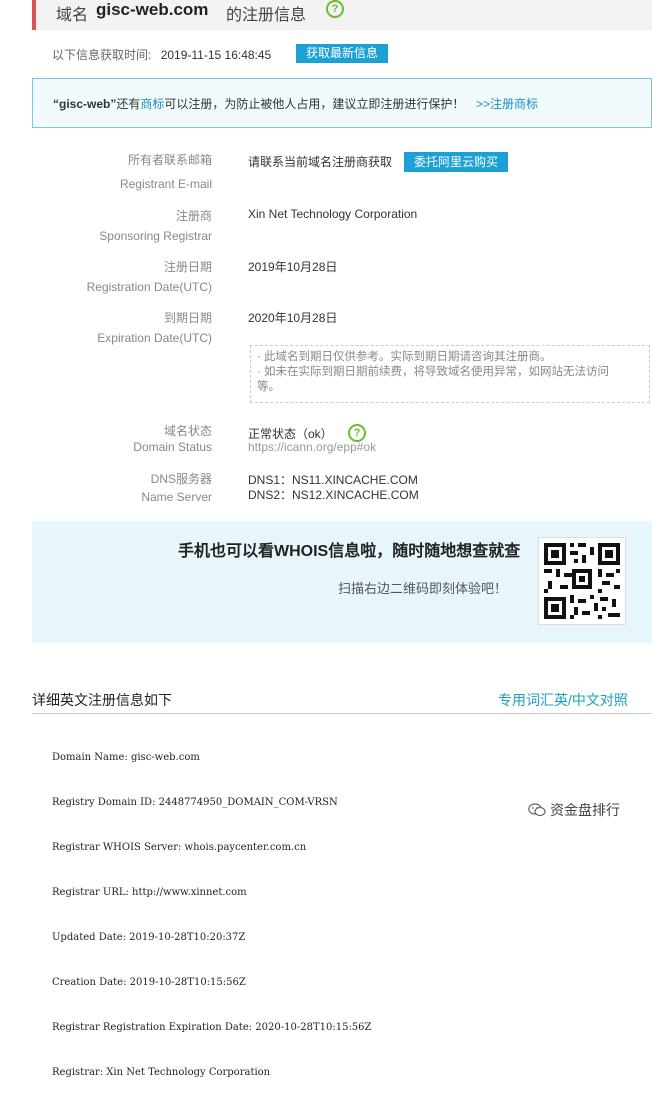 This screenshot has width=652, height=1095. I want to click on exp-date-value: 2020年10月28日, so click(293, 318).